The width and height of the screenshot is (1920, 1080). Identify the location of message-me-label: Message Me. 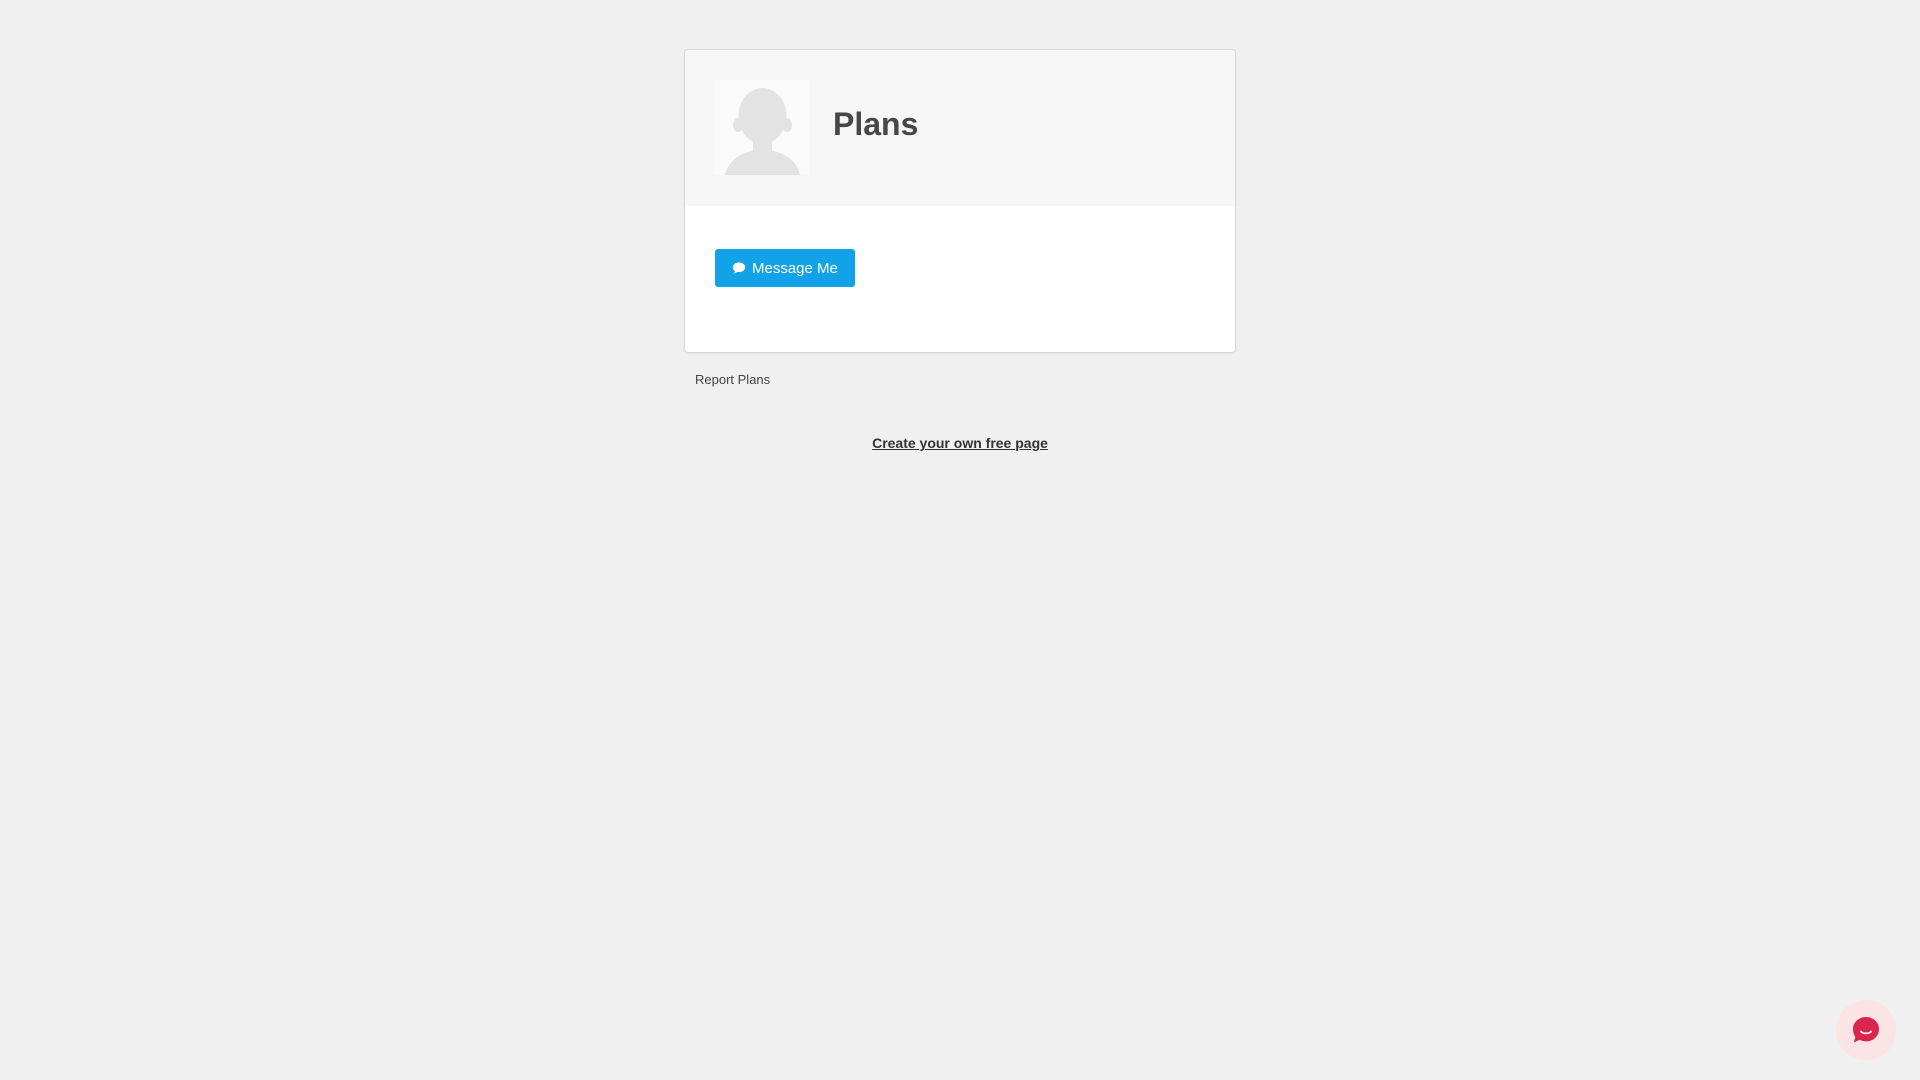
(795, 268).